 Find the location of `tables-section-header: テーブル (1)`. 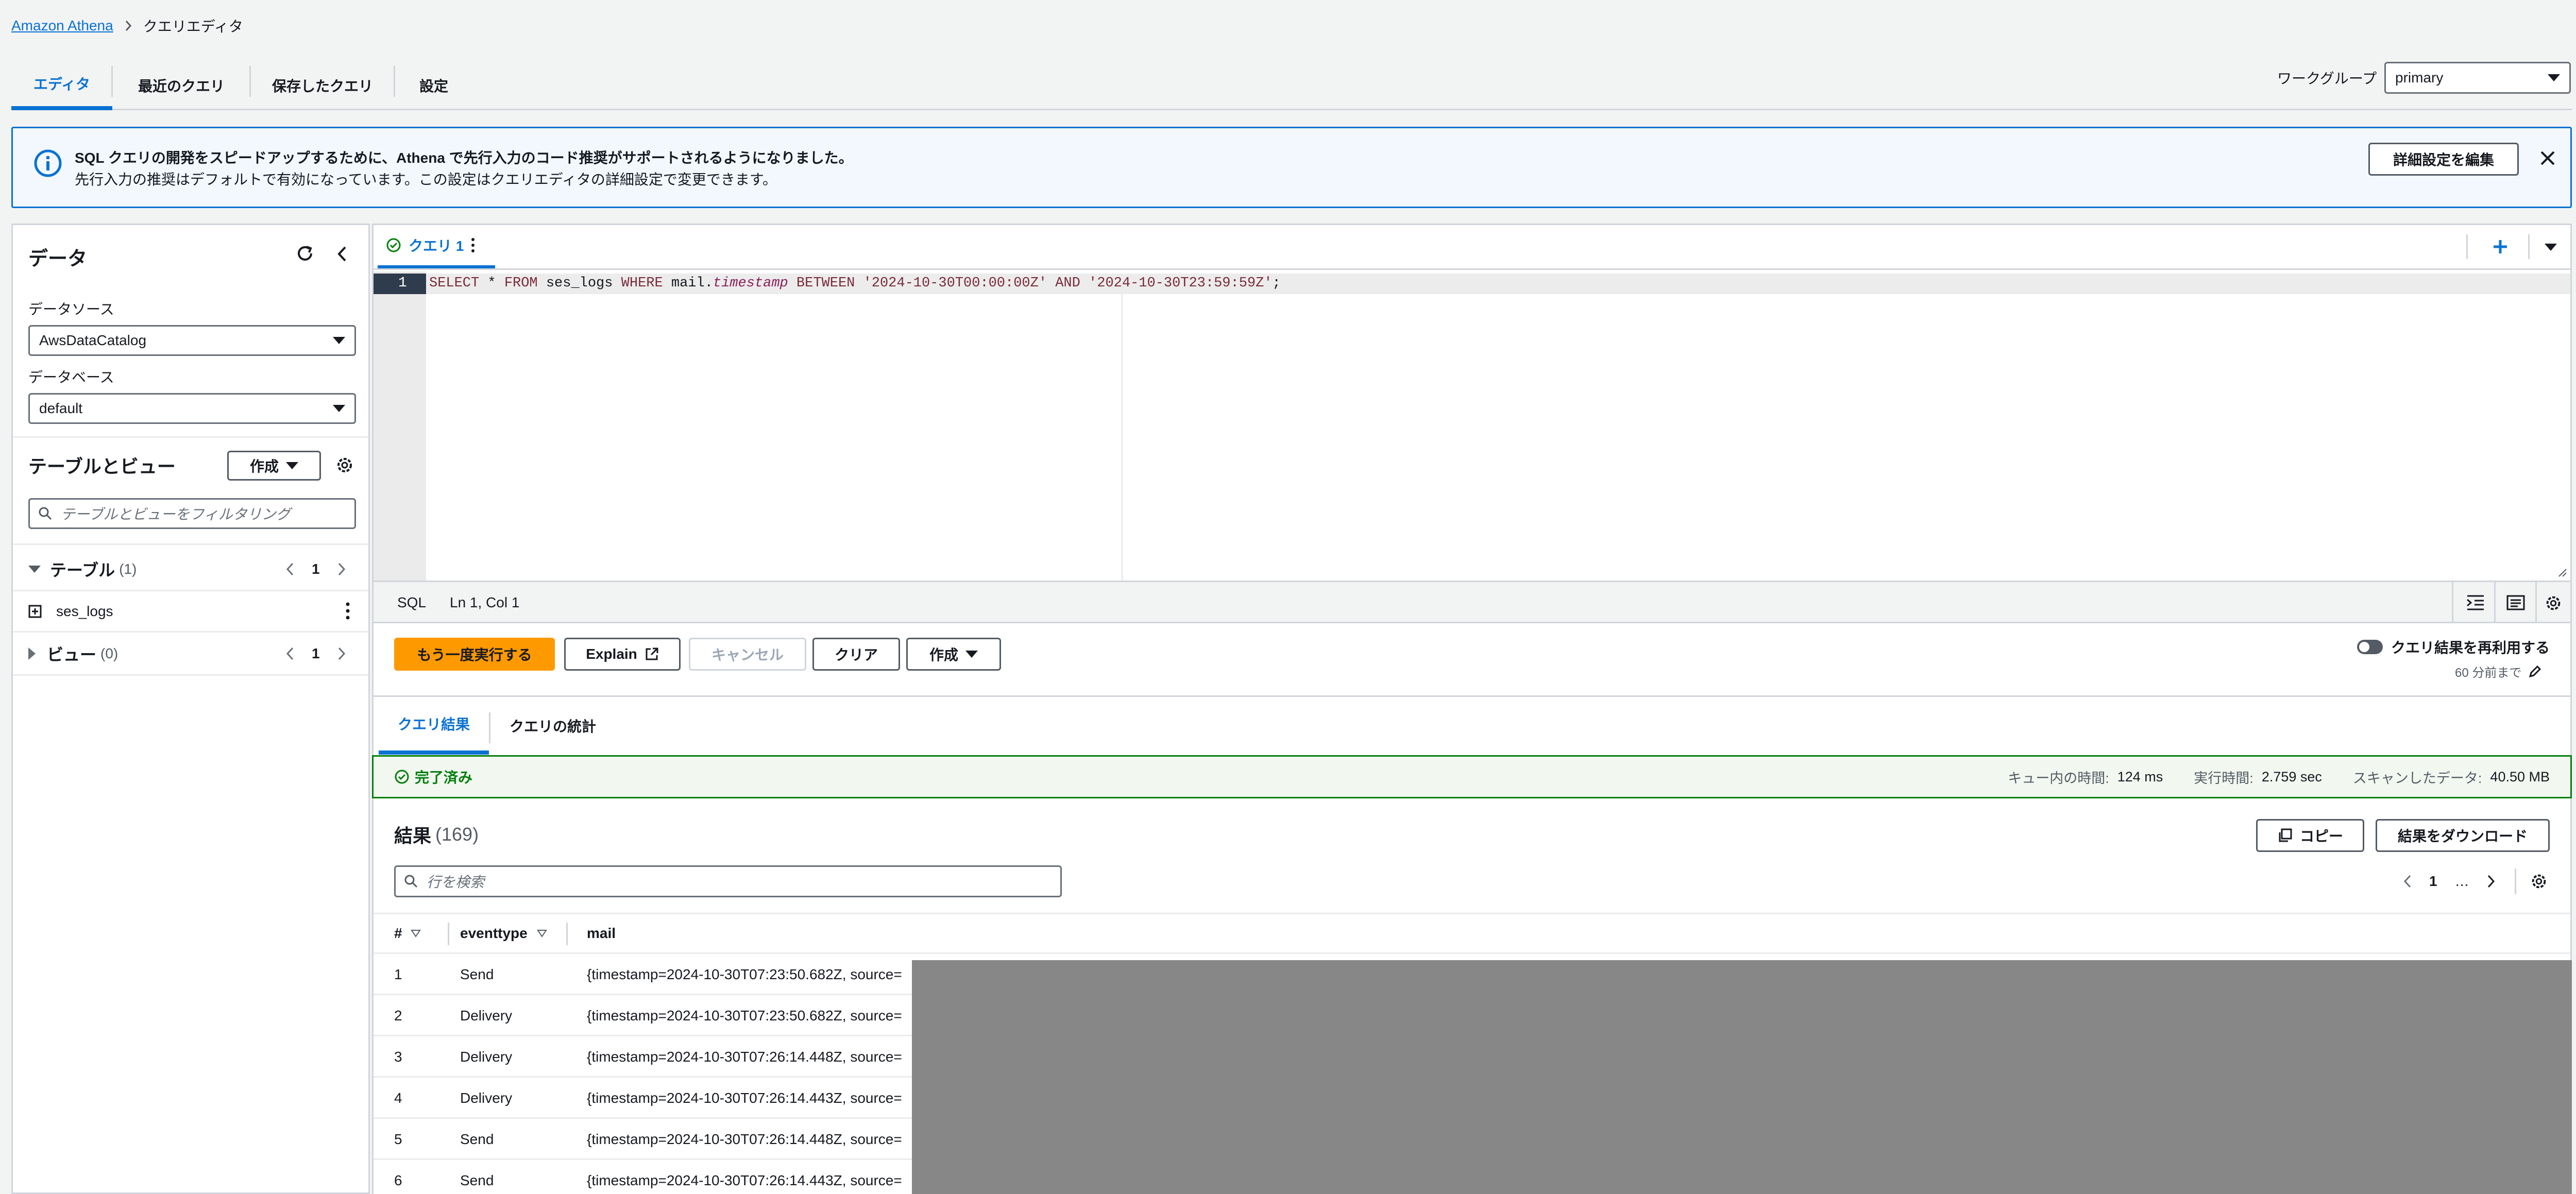

tables-section-header: テーブル (1) is located at coordinates (82, 569).